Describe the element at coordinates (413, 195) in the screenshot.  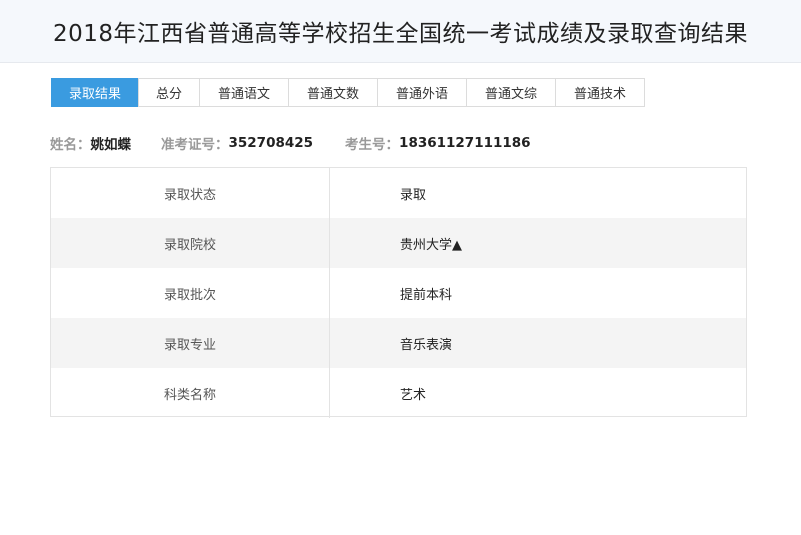
I see `row-value: 录取` at that location.